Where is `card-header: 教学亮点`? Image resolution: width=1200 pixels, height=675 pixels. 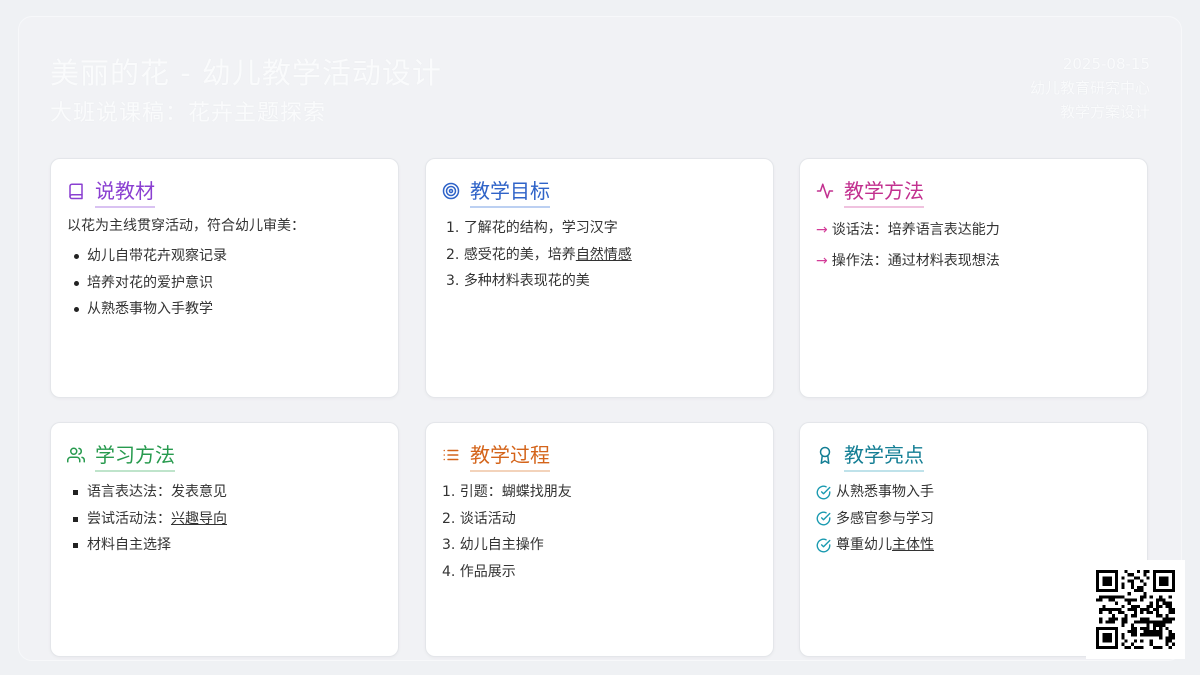 card-header: 教学亮点 is located at coordinates (973, 455).